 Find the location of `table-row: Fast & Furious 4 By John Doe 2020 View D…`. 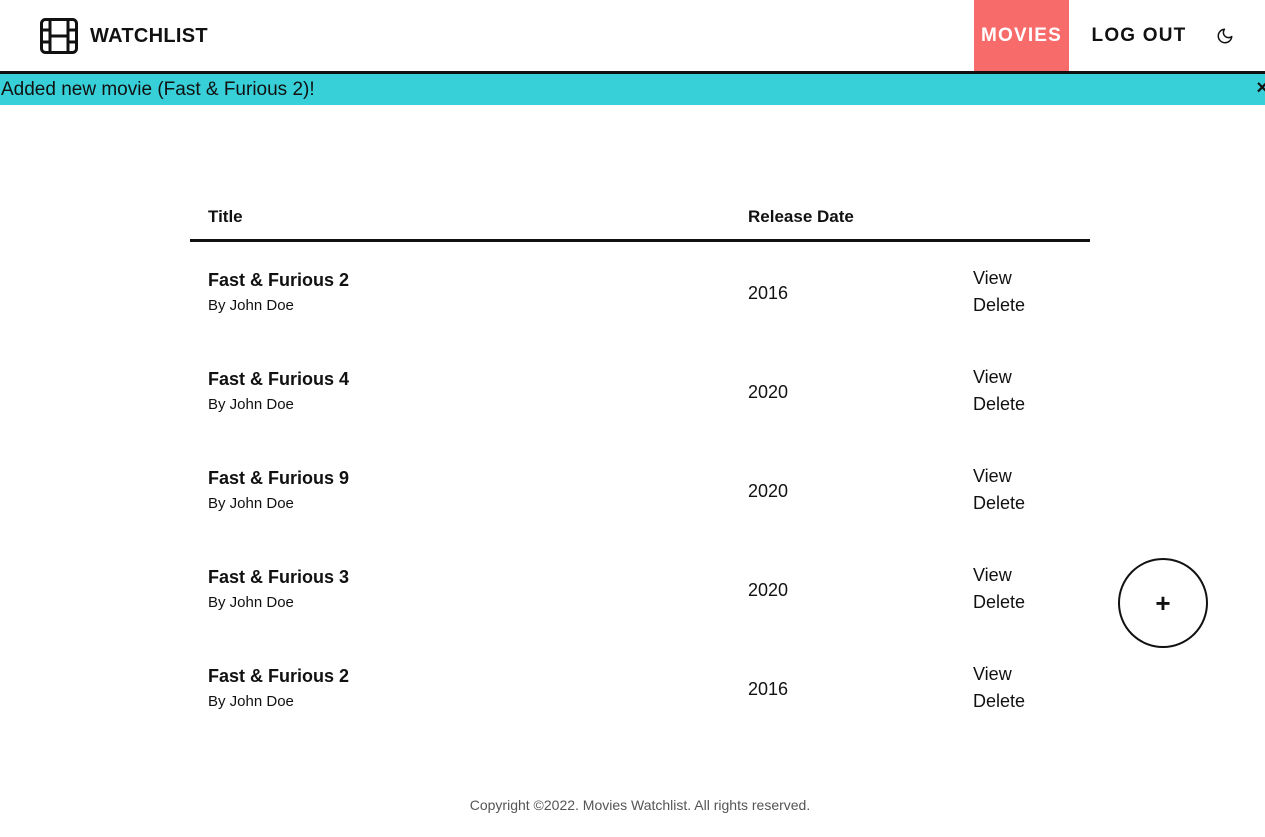

table-row: Fast & Furious 4 By John Doe 2020 View D… is located at coordinates (640, 390).